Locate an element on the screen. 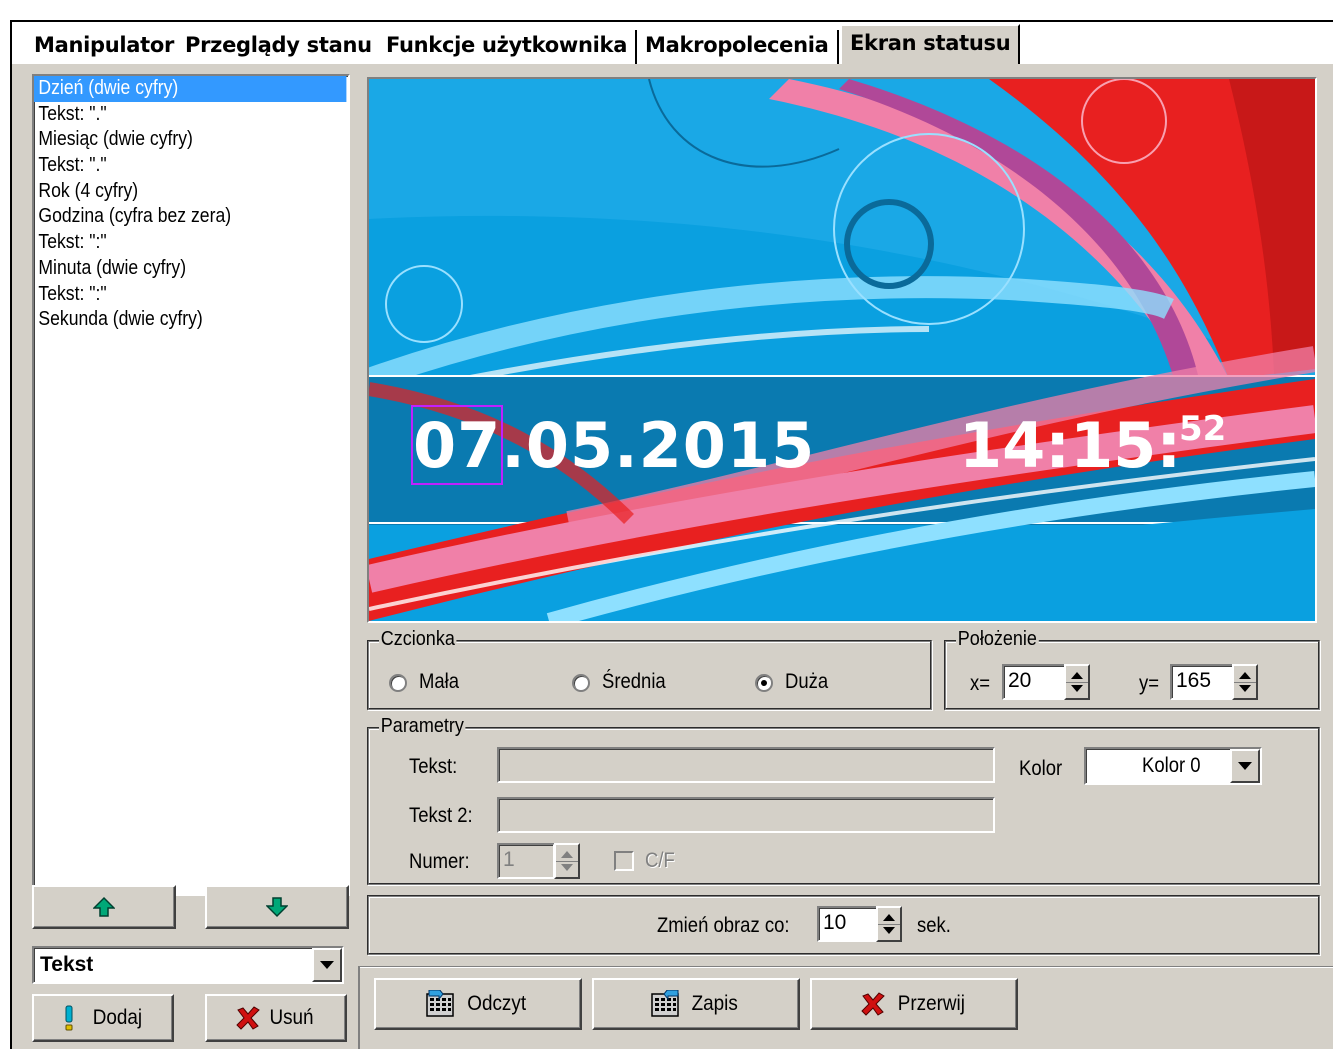  tab-ekran-statusu: Ekran statusu is located at coordinates (930, 44).